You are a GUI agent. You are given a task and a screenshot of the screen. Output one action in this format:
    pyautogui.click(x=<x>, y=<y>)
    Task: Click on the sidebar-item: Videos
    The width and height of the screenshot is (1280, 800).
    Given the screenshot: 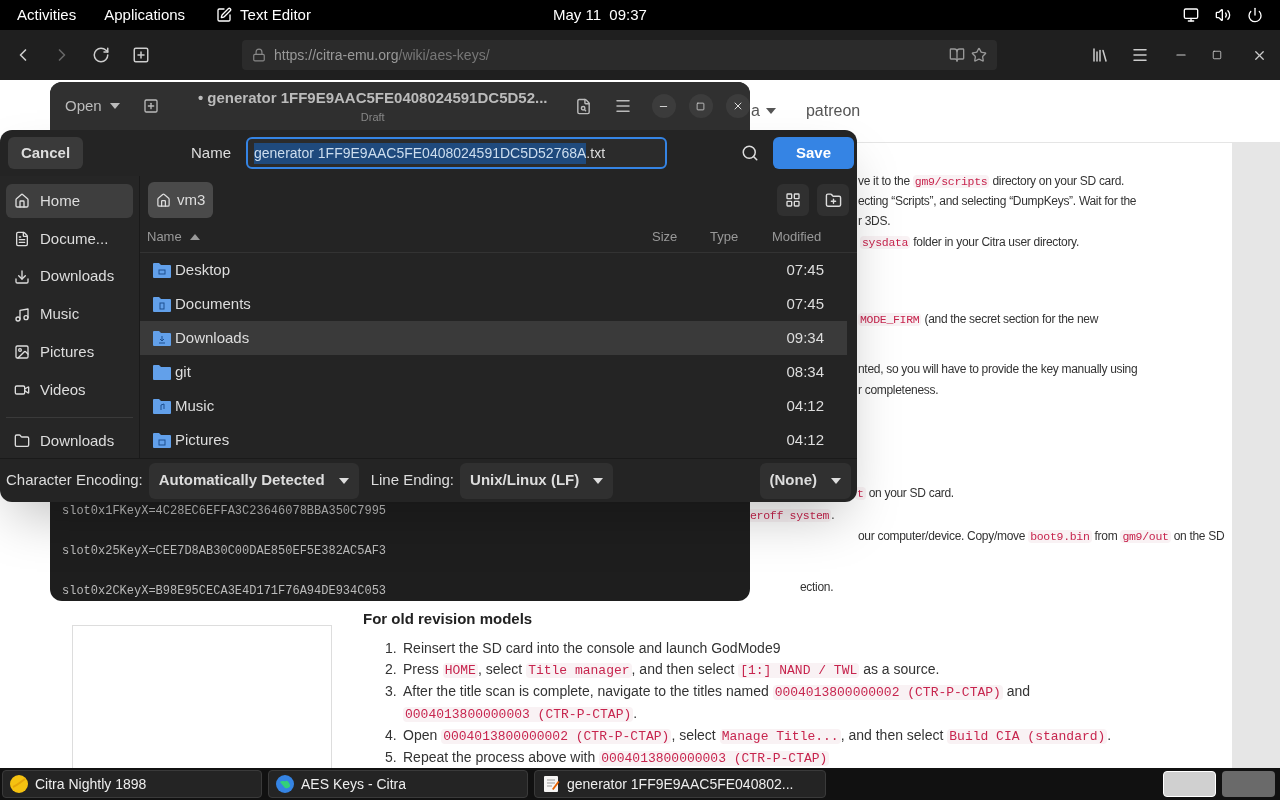 What is the action you would take?
    pyautogui.click(x=69, y=390)
    